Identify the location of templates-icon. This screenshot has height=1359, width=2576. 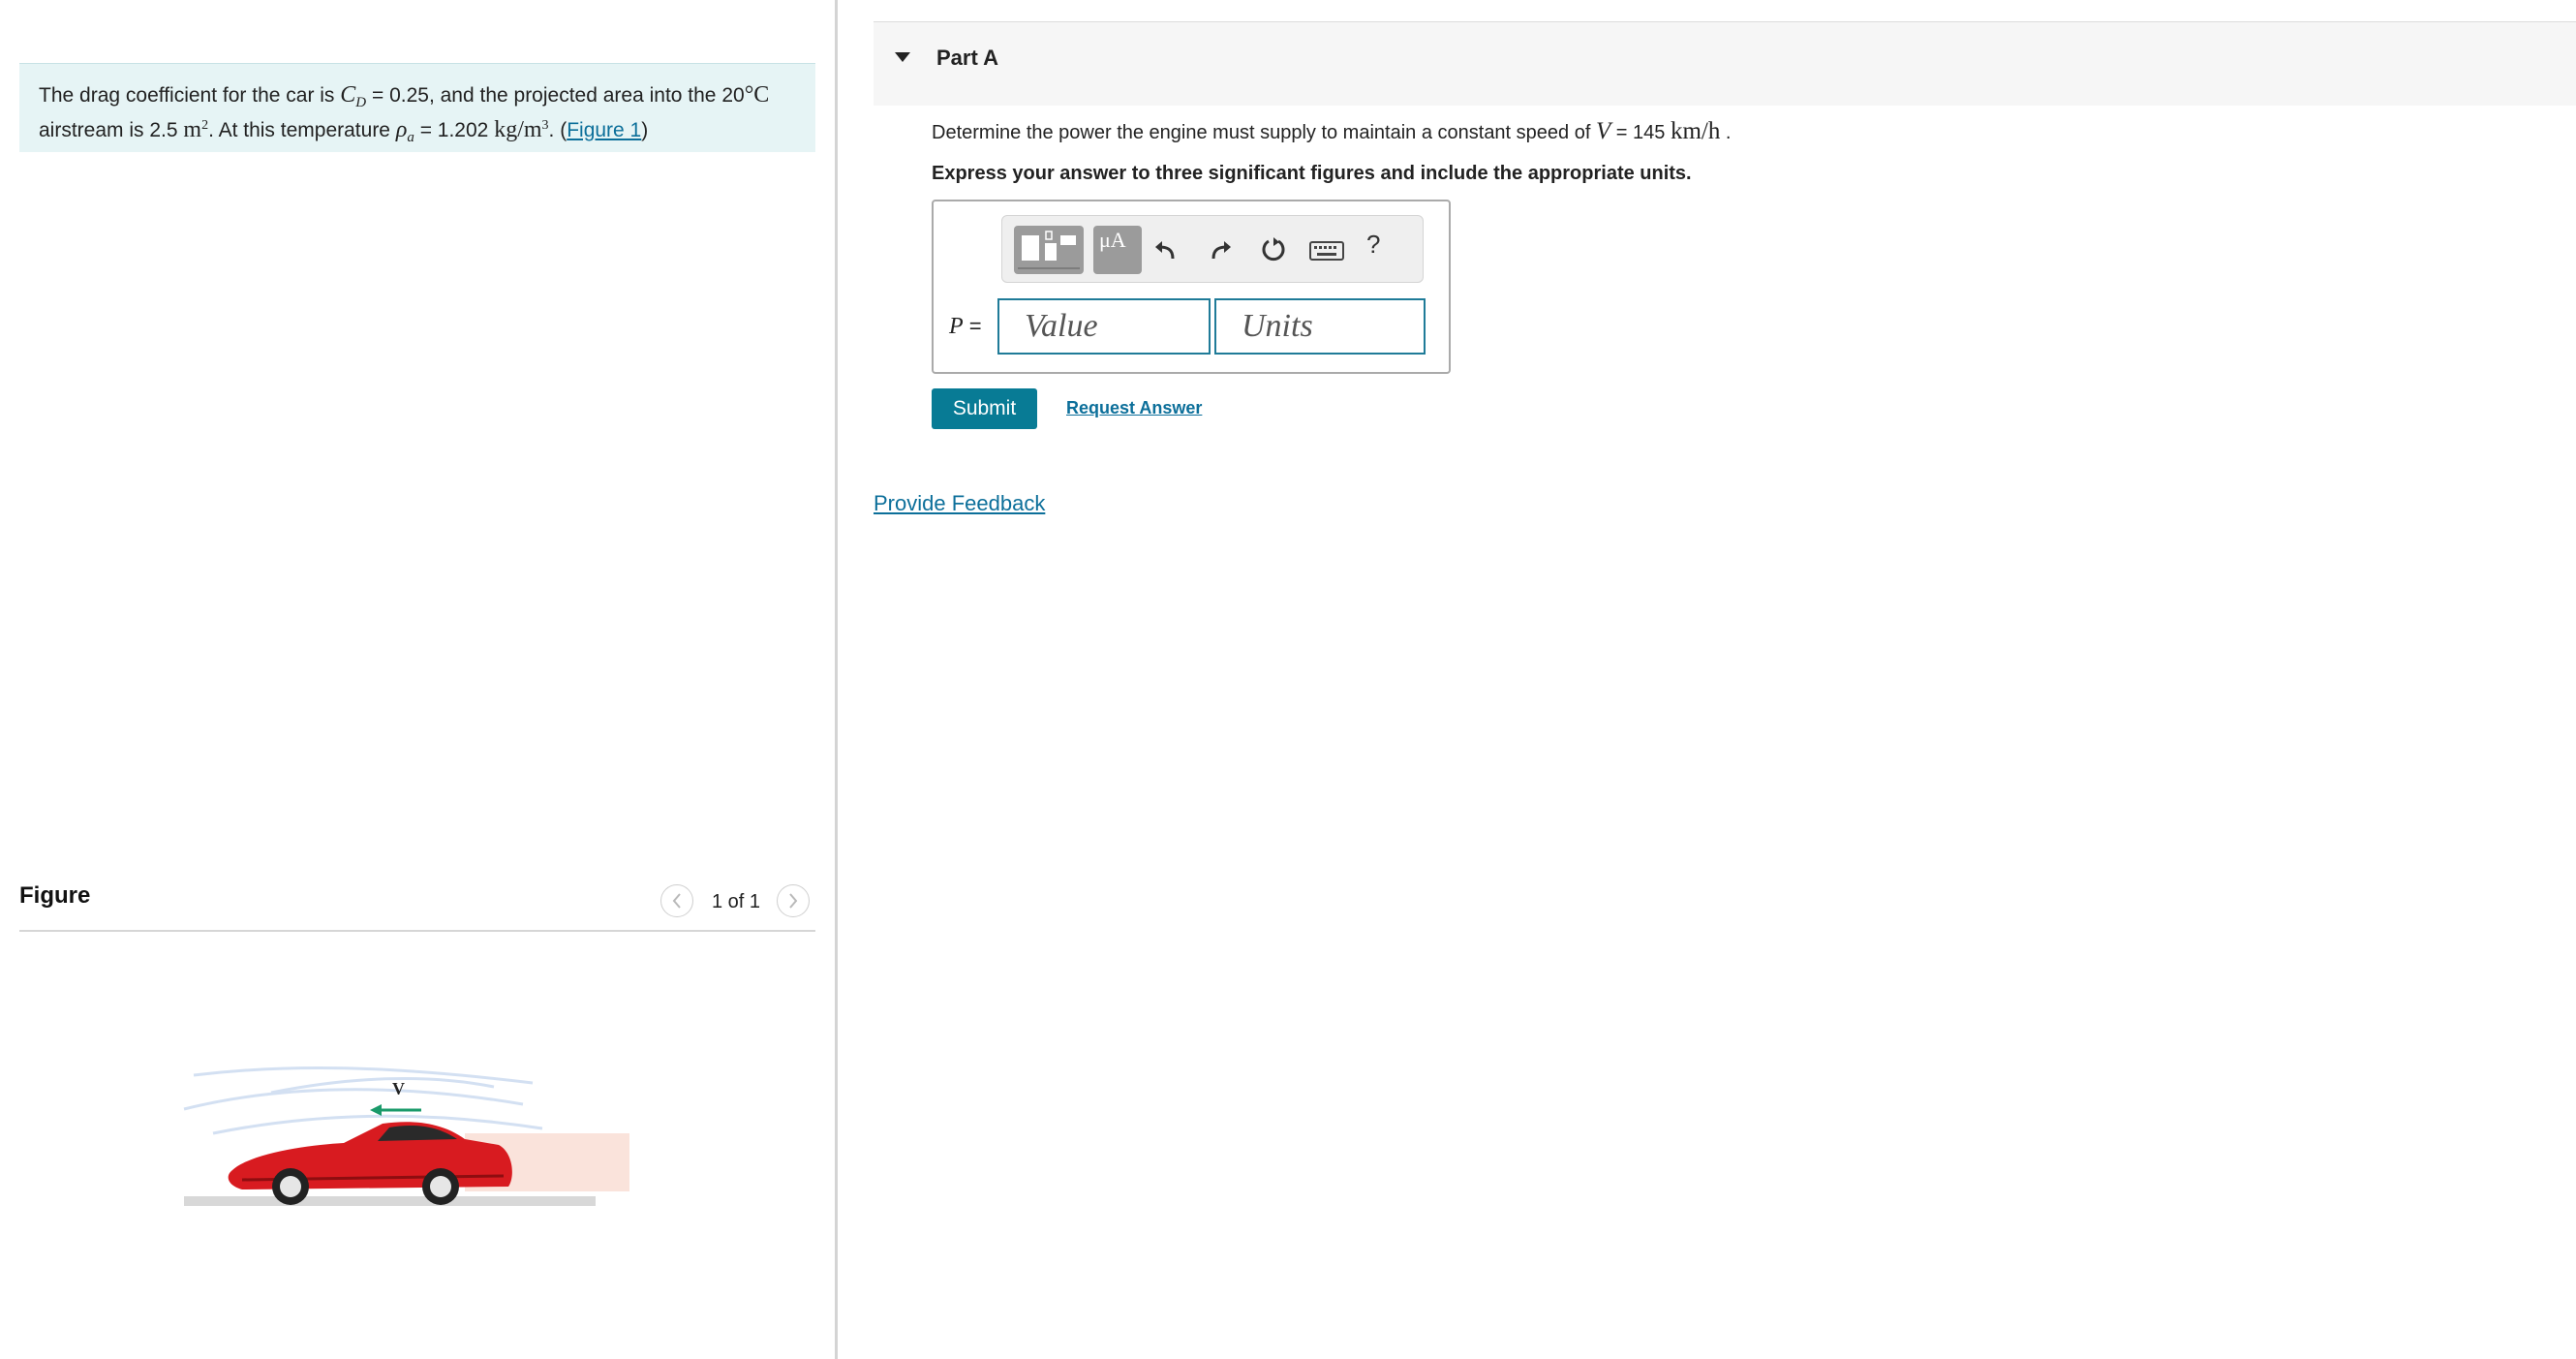
(1049, 250).